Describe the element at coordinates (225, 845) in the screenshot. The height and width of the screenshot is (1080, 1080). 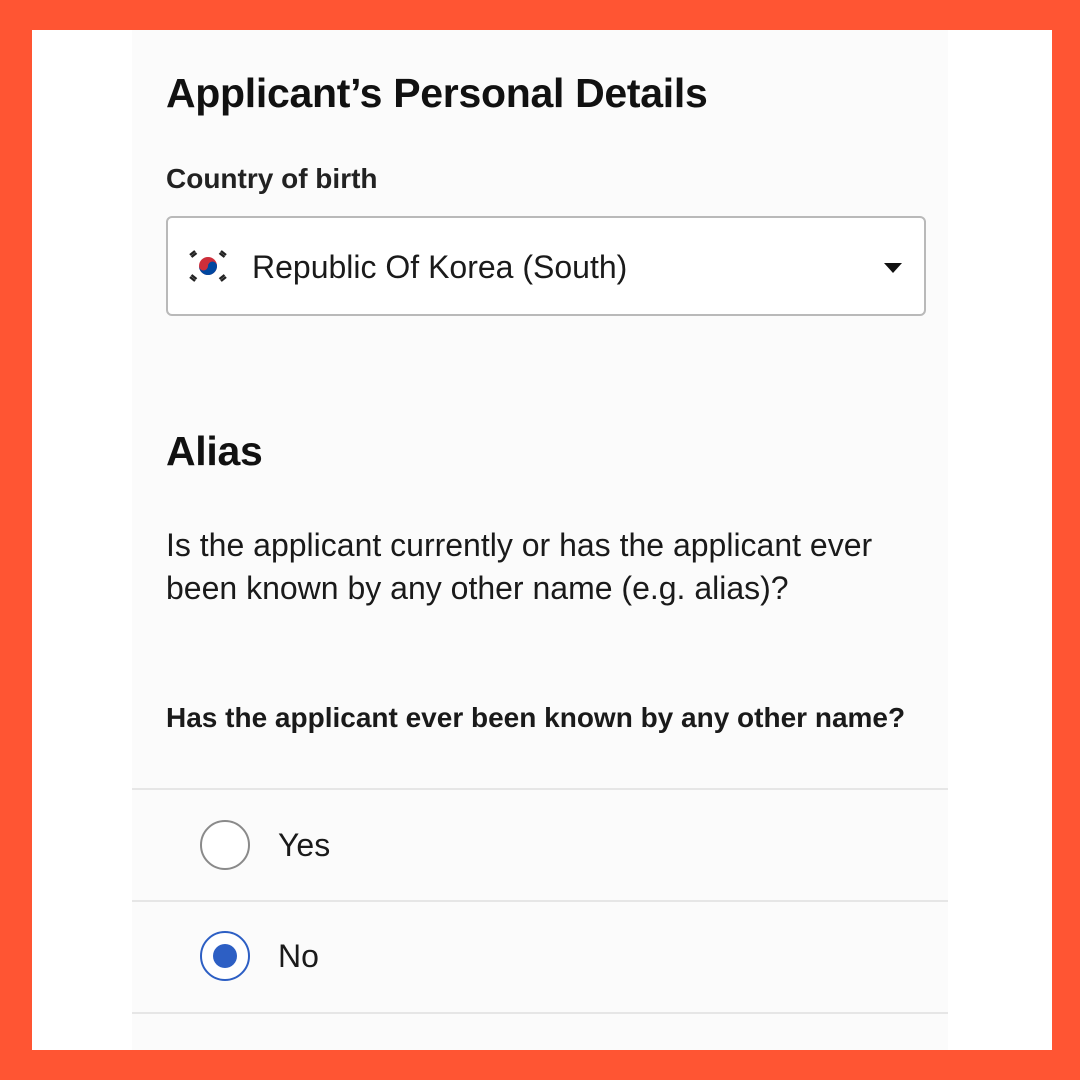
I see `radio-button-yes` at that location.